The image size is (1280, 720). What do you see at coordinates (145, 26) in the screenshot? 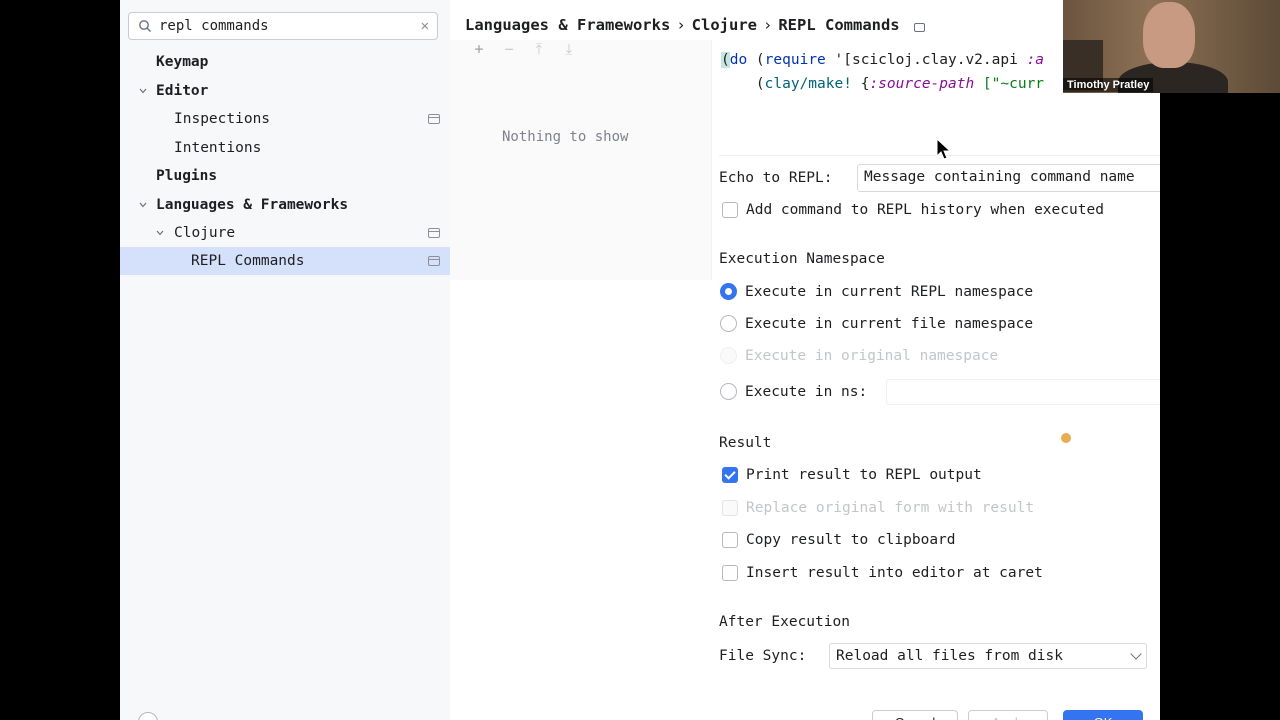
I see `search-icon` at bounding box center [145, 26].